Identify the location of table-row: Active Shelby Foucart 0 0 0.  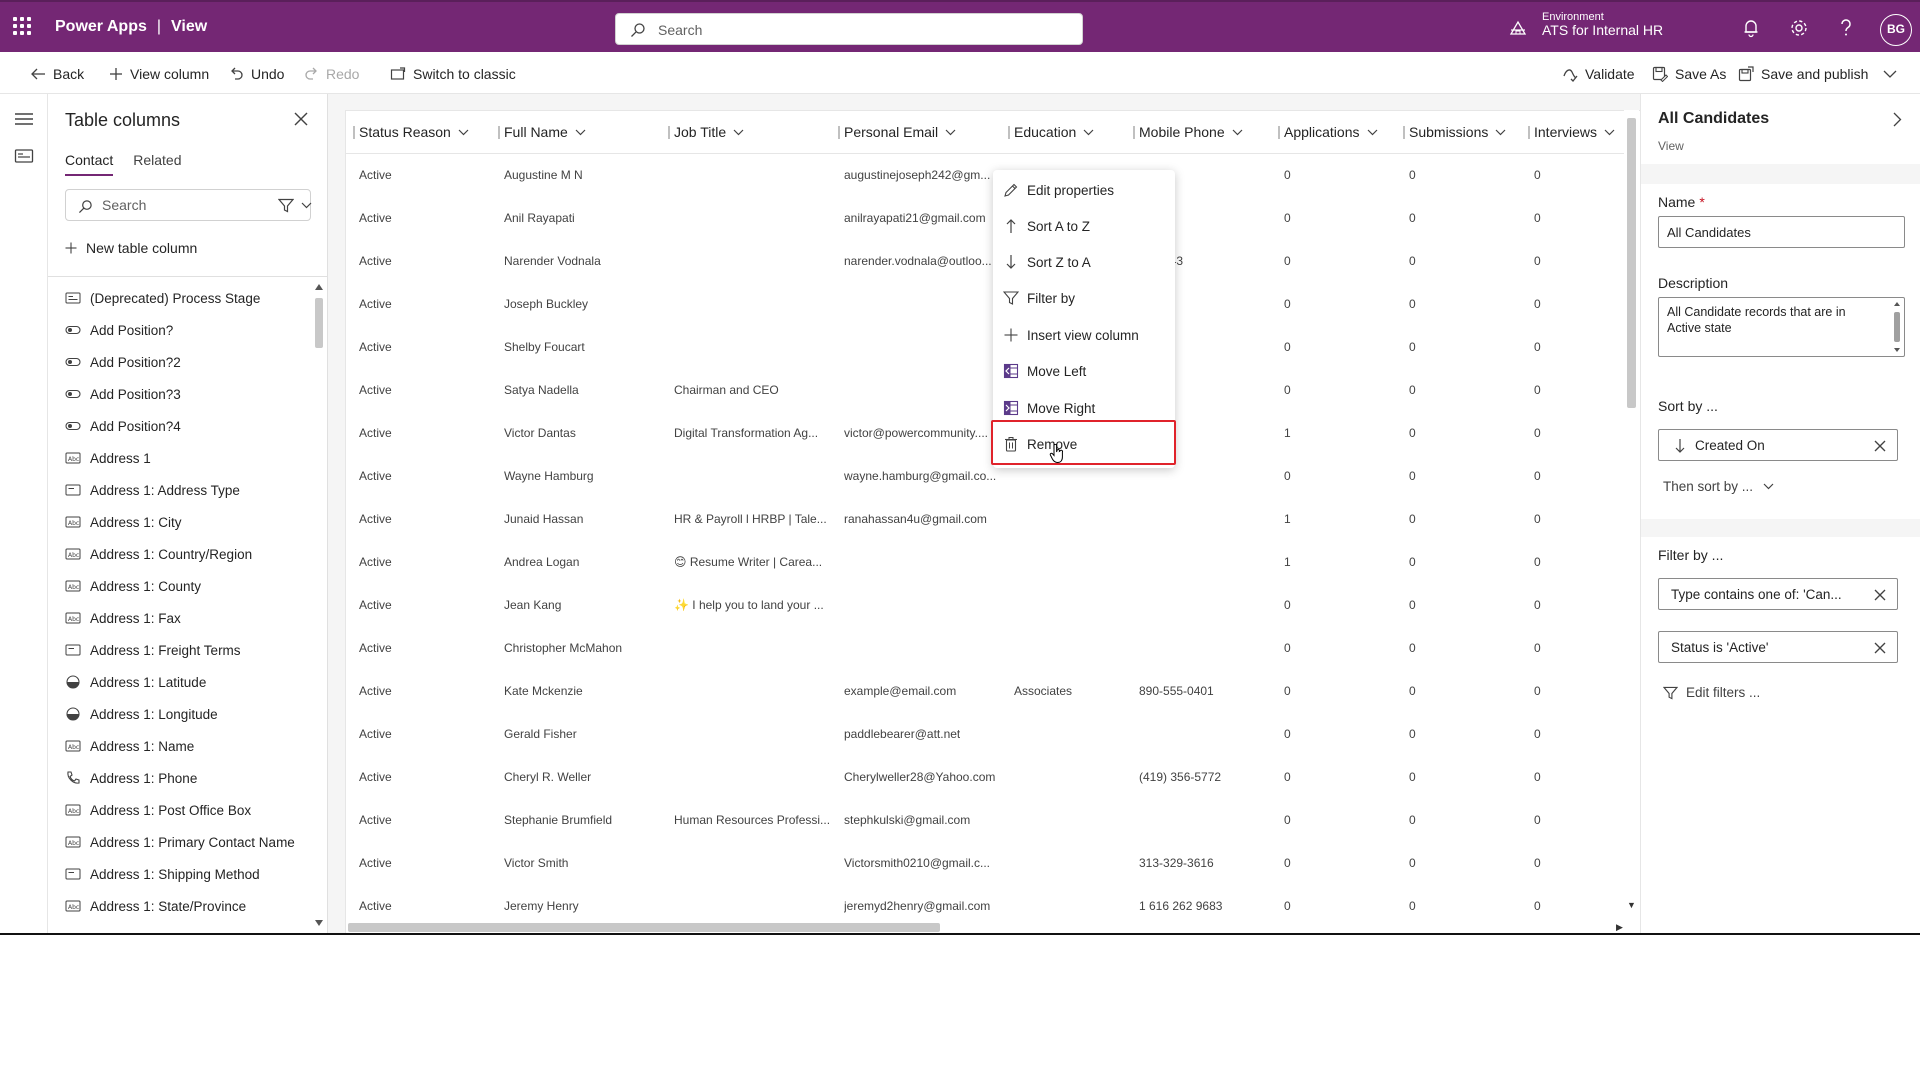
(991, 347).